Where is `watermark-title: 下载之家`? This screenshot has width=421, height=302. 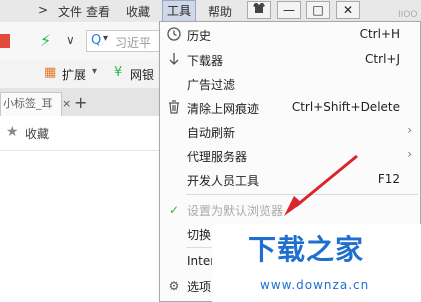 watermark-title: 下载之家 is located at coordinates (306, 249).